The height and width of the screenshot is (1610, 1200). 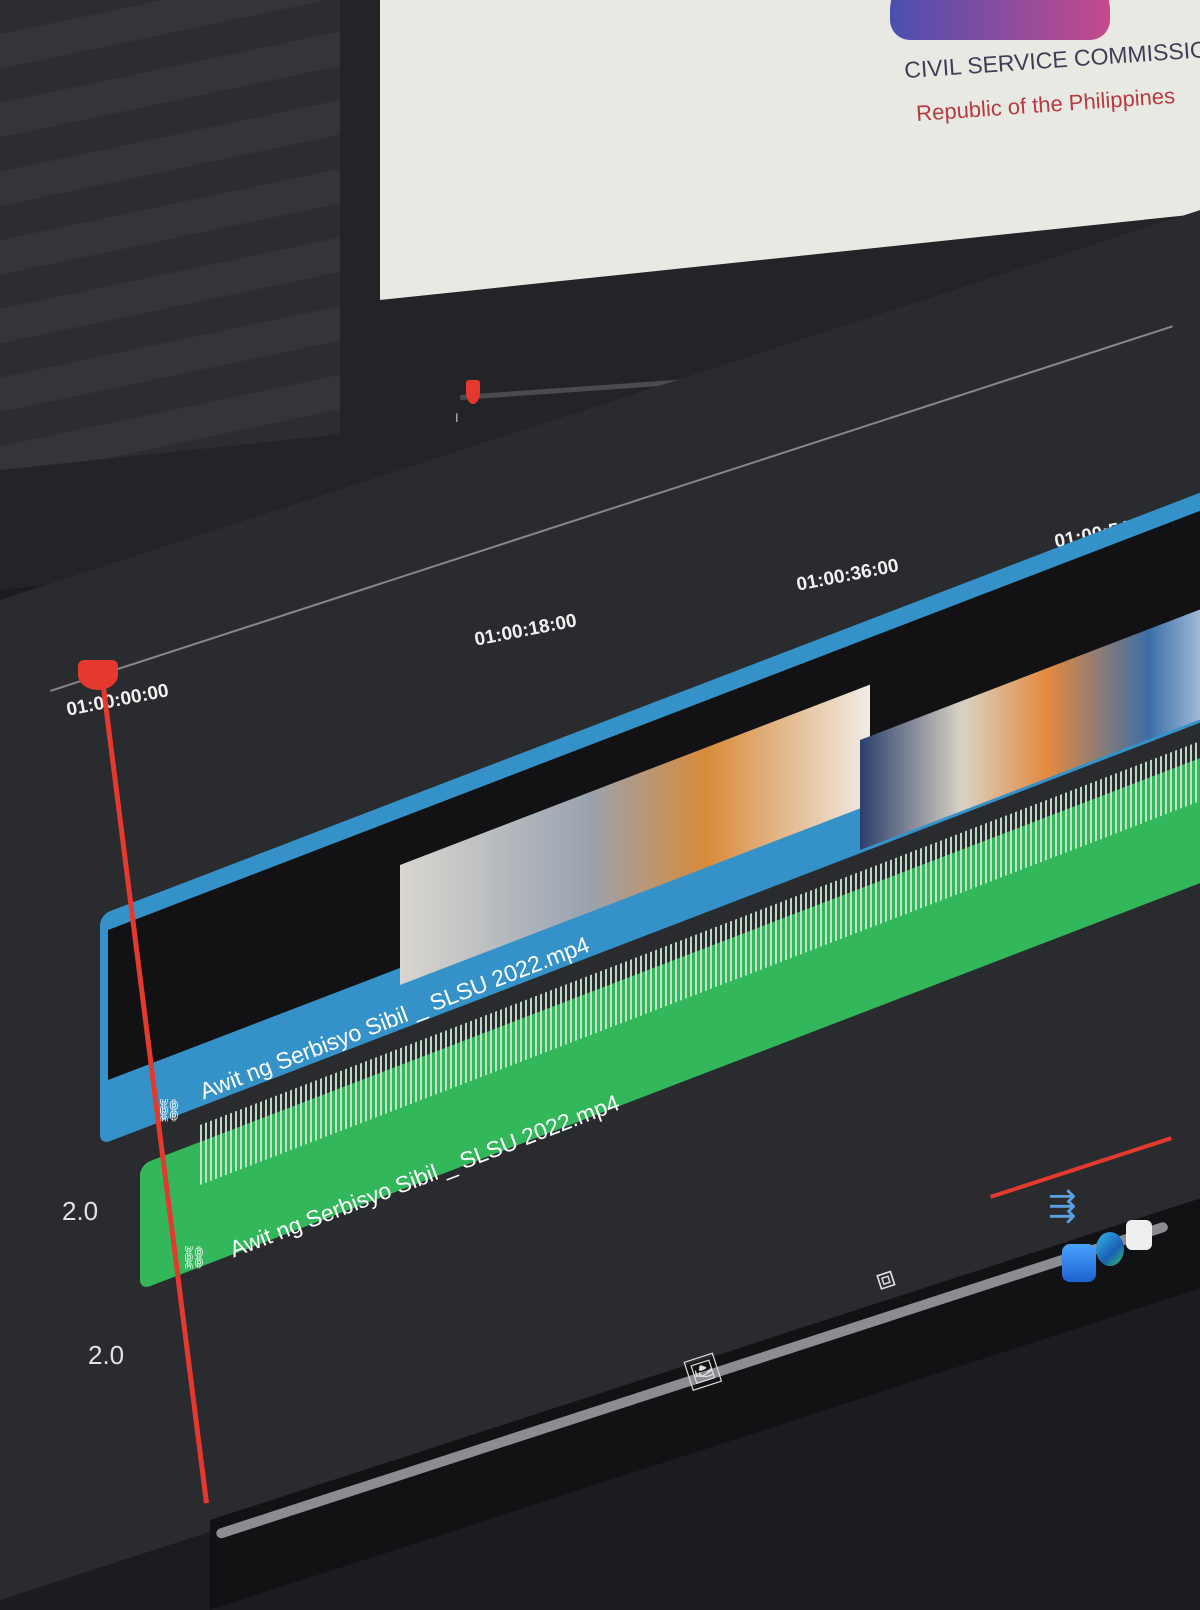 I want to click on browser-icon, so click(x=1110, y=1249).